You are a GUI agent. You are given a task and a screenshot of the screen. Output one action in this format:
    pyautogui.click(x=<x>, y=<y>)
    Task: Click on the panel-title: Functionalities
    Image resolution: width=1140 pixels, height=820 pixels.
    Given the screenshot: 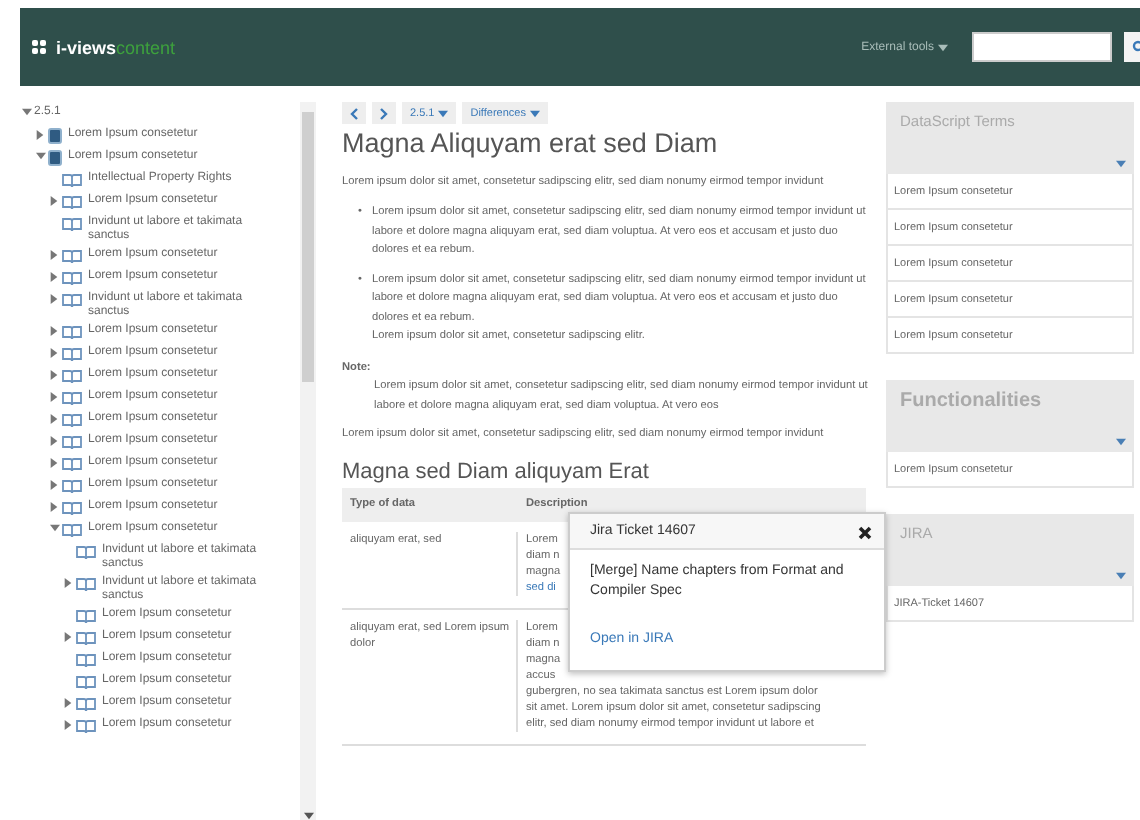 What is the action you would take?
    pyautogui.click(x=972, y=401)
    